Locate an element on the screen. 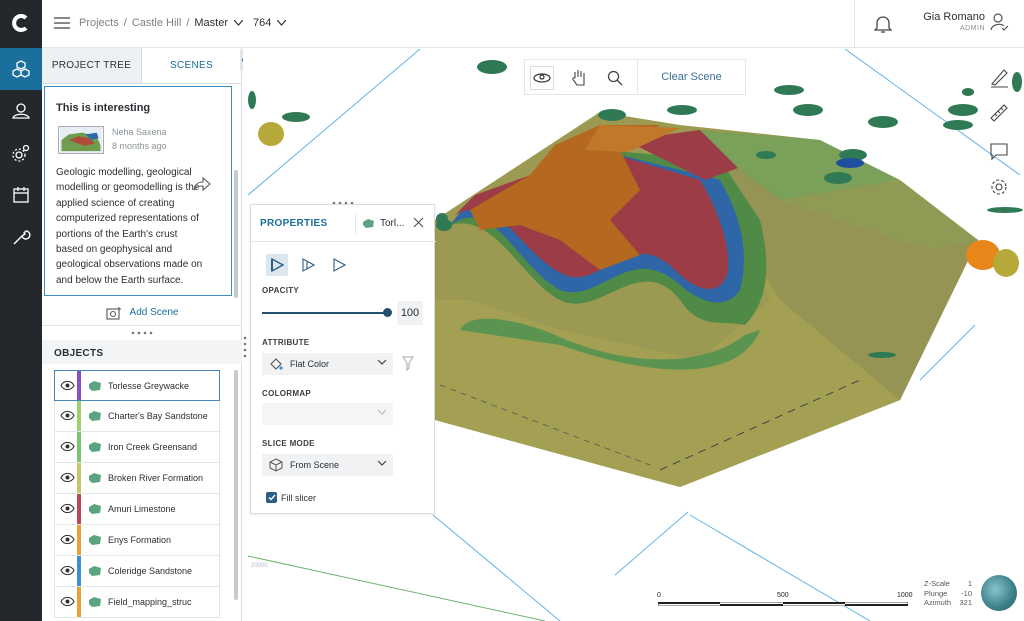 Image resolution: width=1024 pixels, height=621 pixels. object-row: Field_mapping_struc is located at coordinates (137, 602).